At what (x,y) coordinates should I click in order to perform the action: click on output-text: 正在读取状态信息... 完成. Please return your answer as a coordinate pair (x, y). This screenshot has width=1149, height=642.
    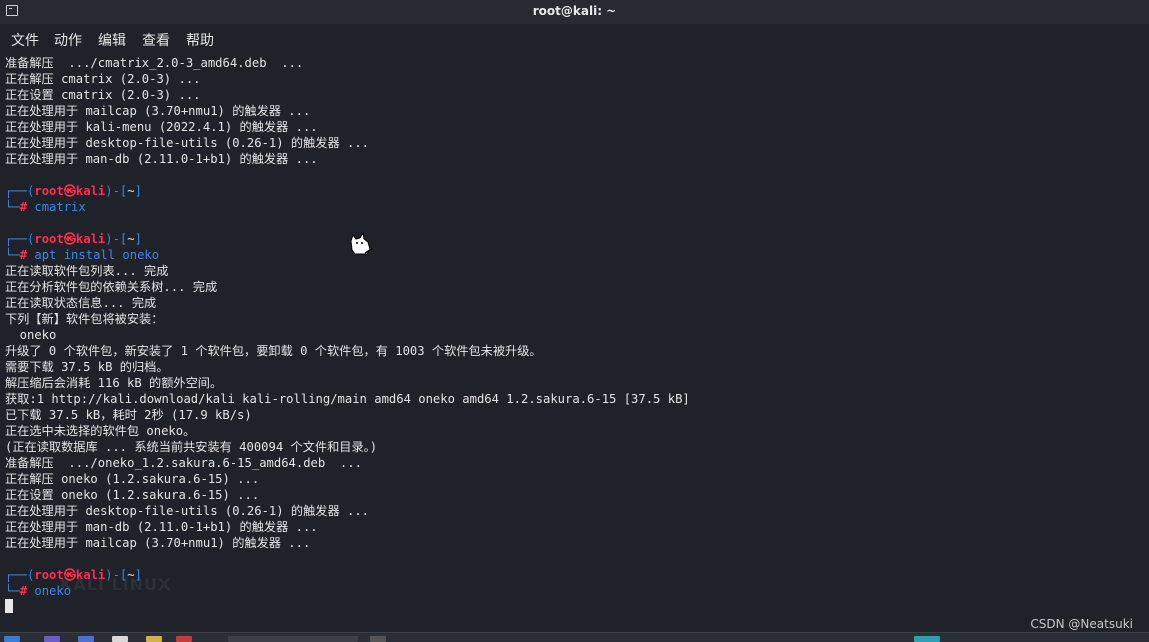
    Looking at the image, I should click on (81, 303).